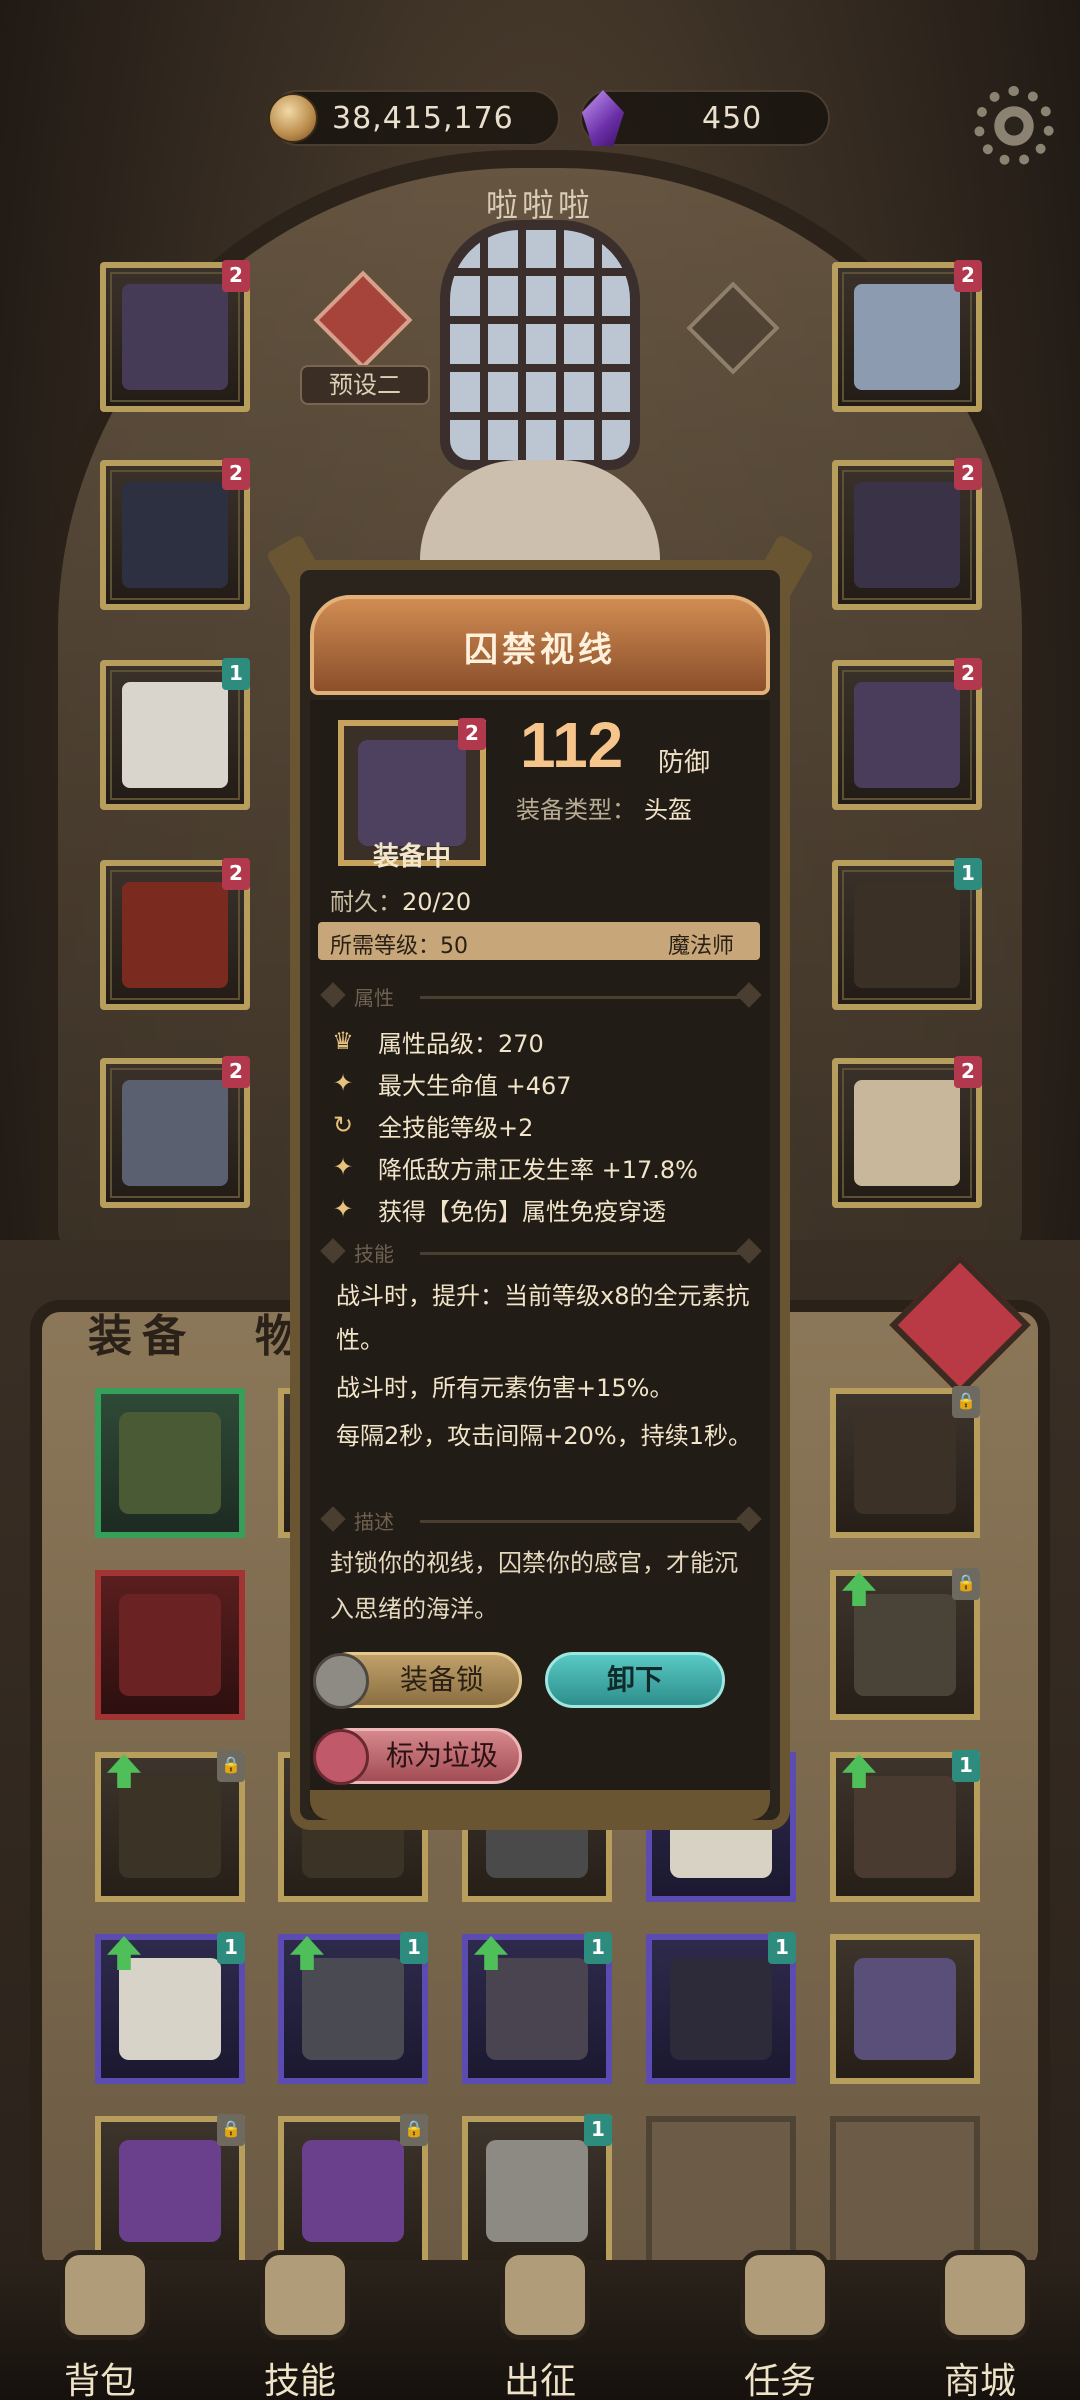 The image size is (1080, 2400). What do you see at coordinates (175, 534) in the screenshot?
I see `equip-slot-armor: 2` at bounding box center [175, 534].